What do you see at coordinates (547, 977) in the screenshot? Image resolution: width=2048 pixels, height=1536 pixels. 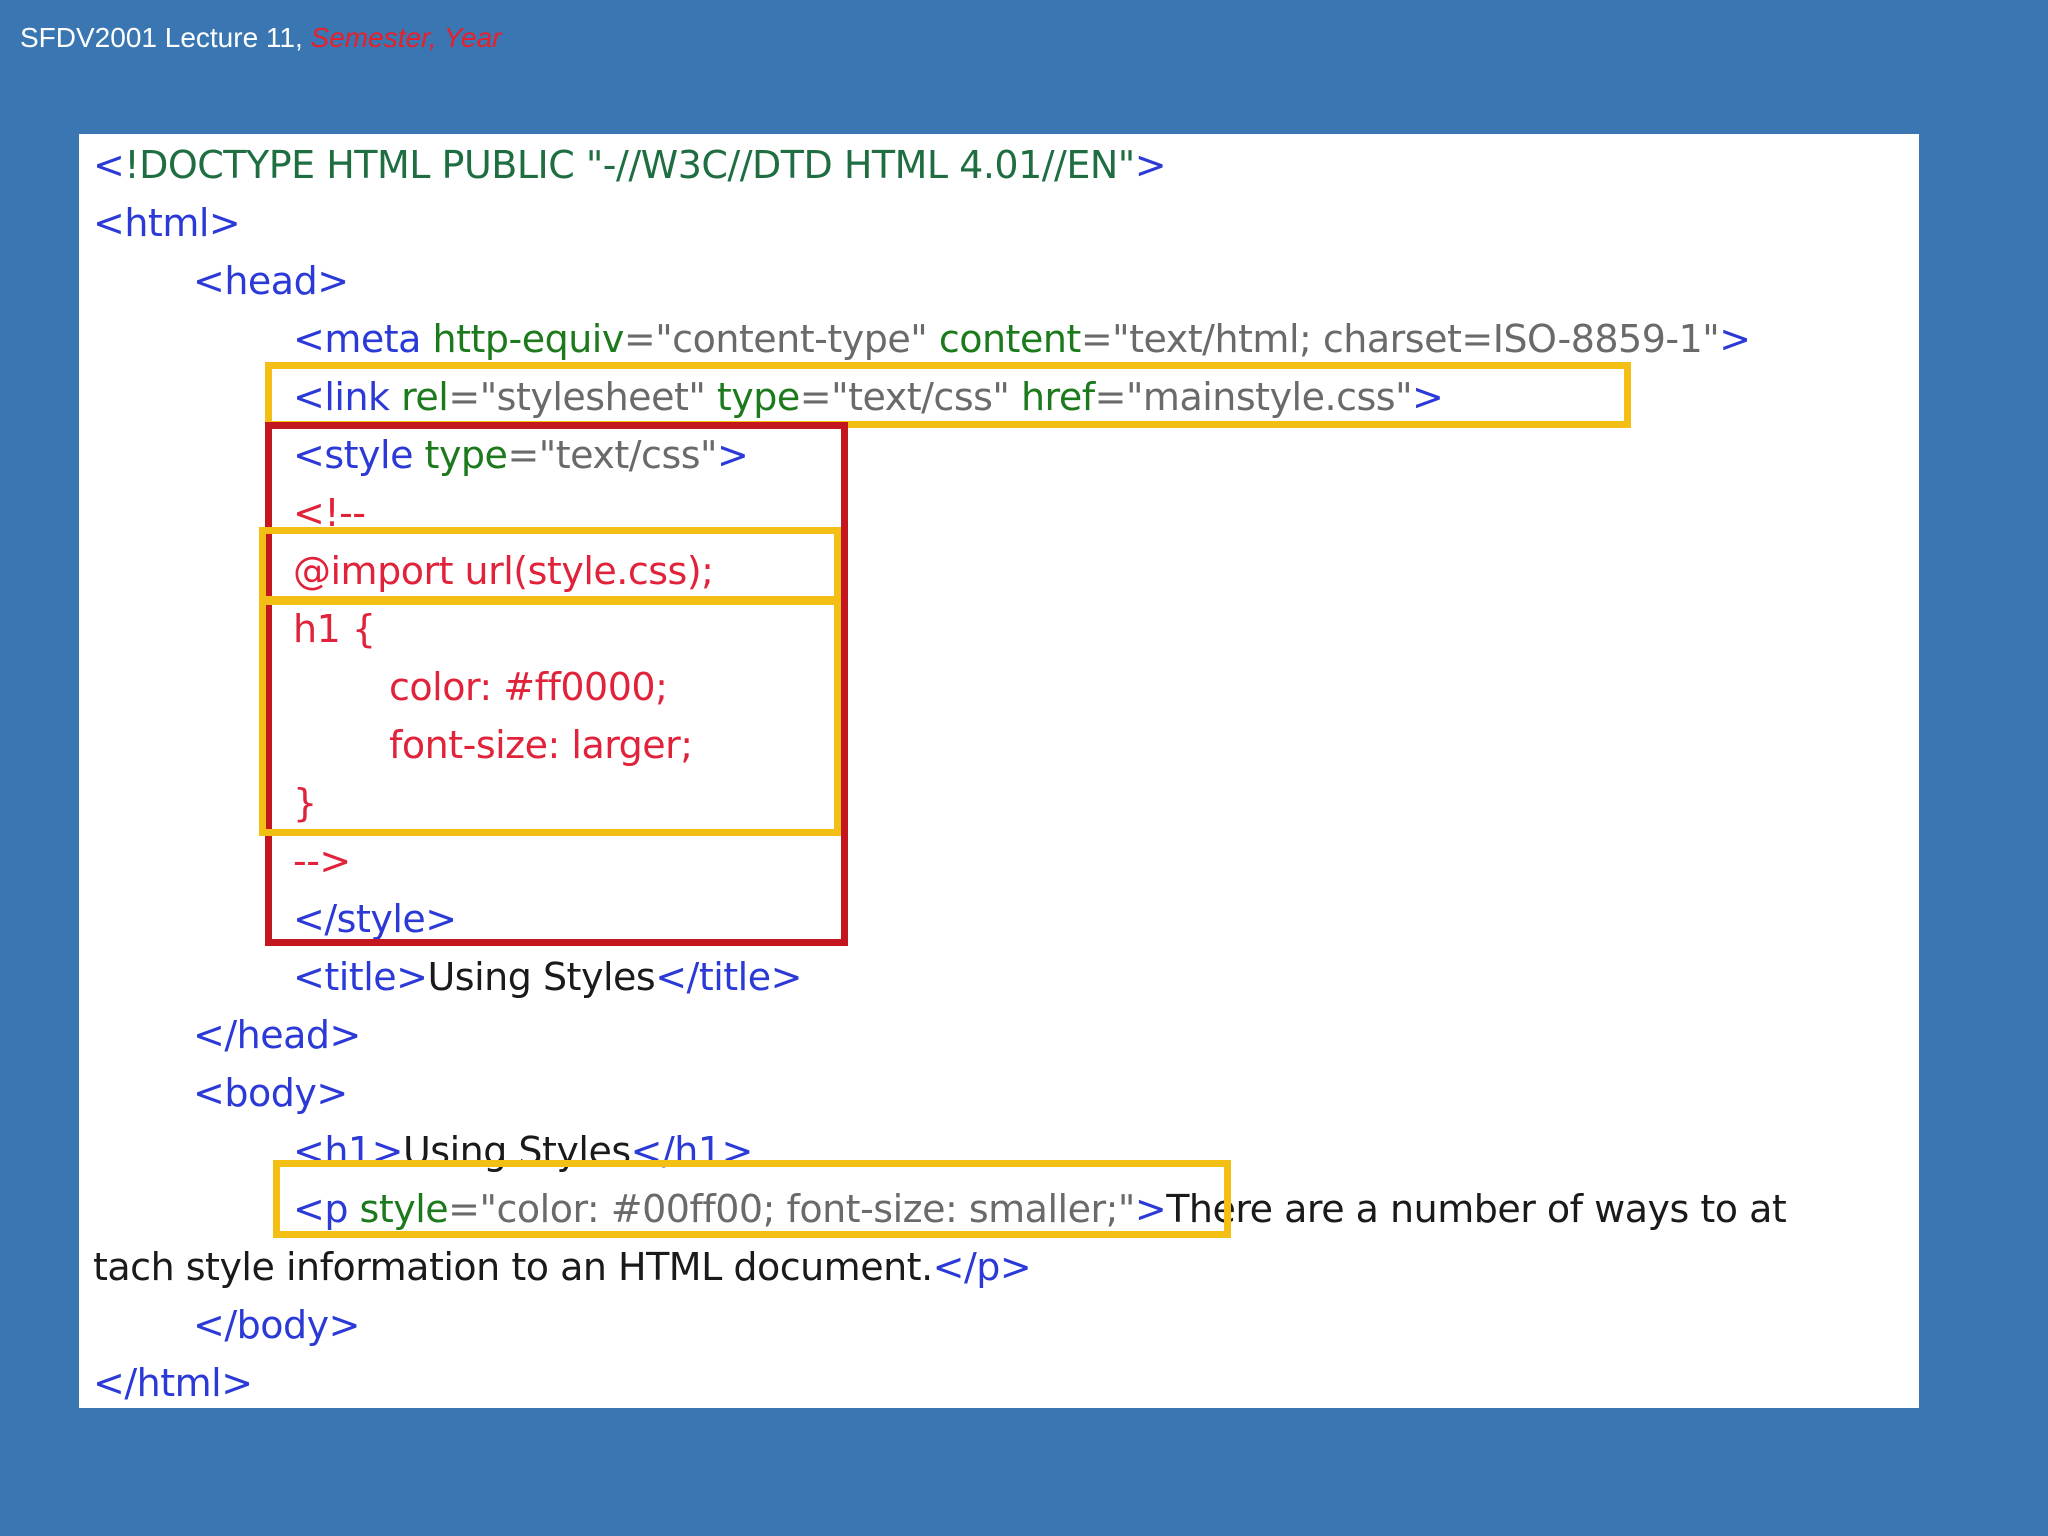 I see `code-line-title: <title>Using Styles</title>` at bounding box center [547, 977].